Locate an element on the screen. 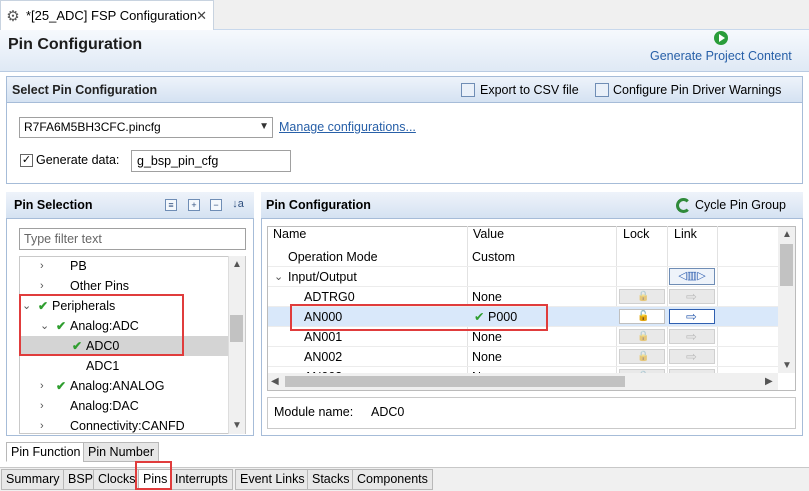 The height and width of the screenshot is (491, 809). run-icon is located at coordinates (721, 38).